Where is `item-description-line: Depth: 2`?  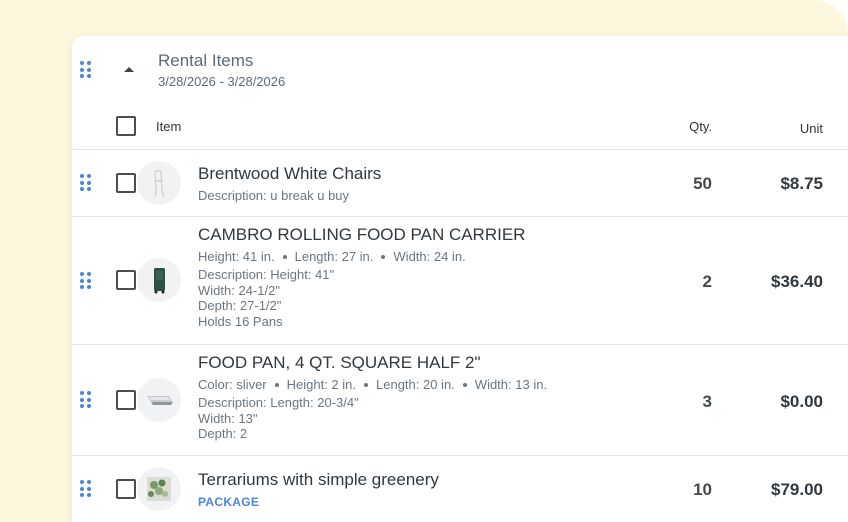 item-description-line: Depth: 2 is located at coordinates (223, 433).